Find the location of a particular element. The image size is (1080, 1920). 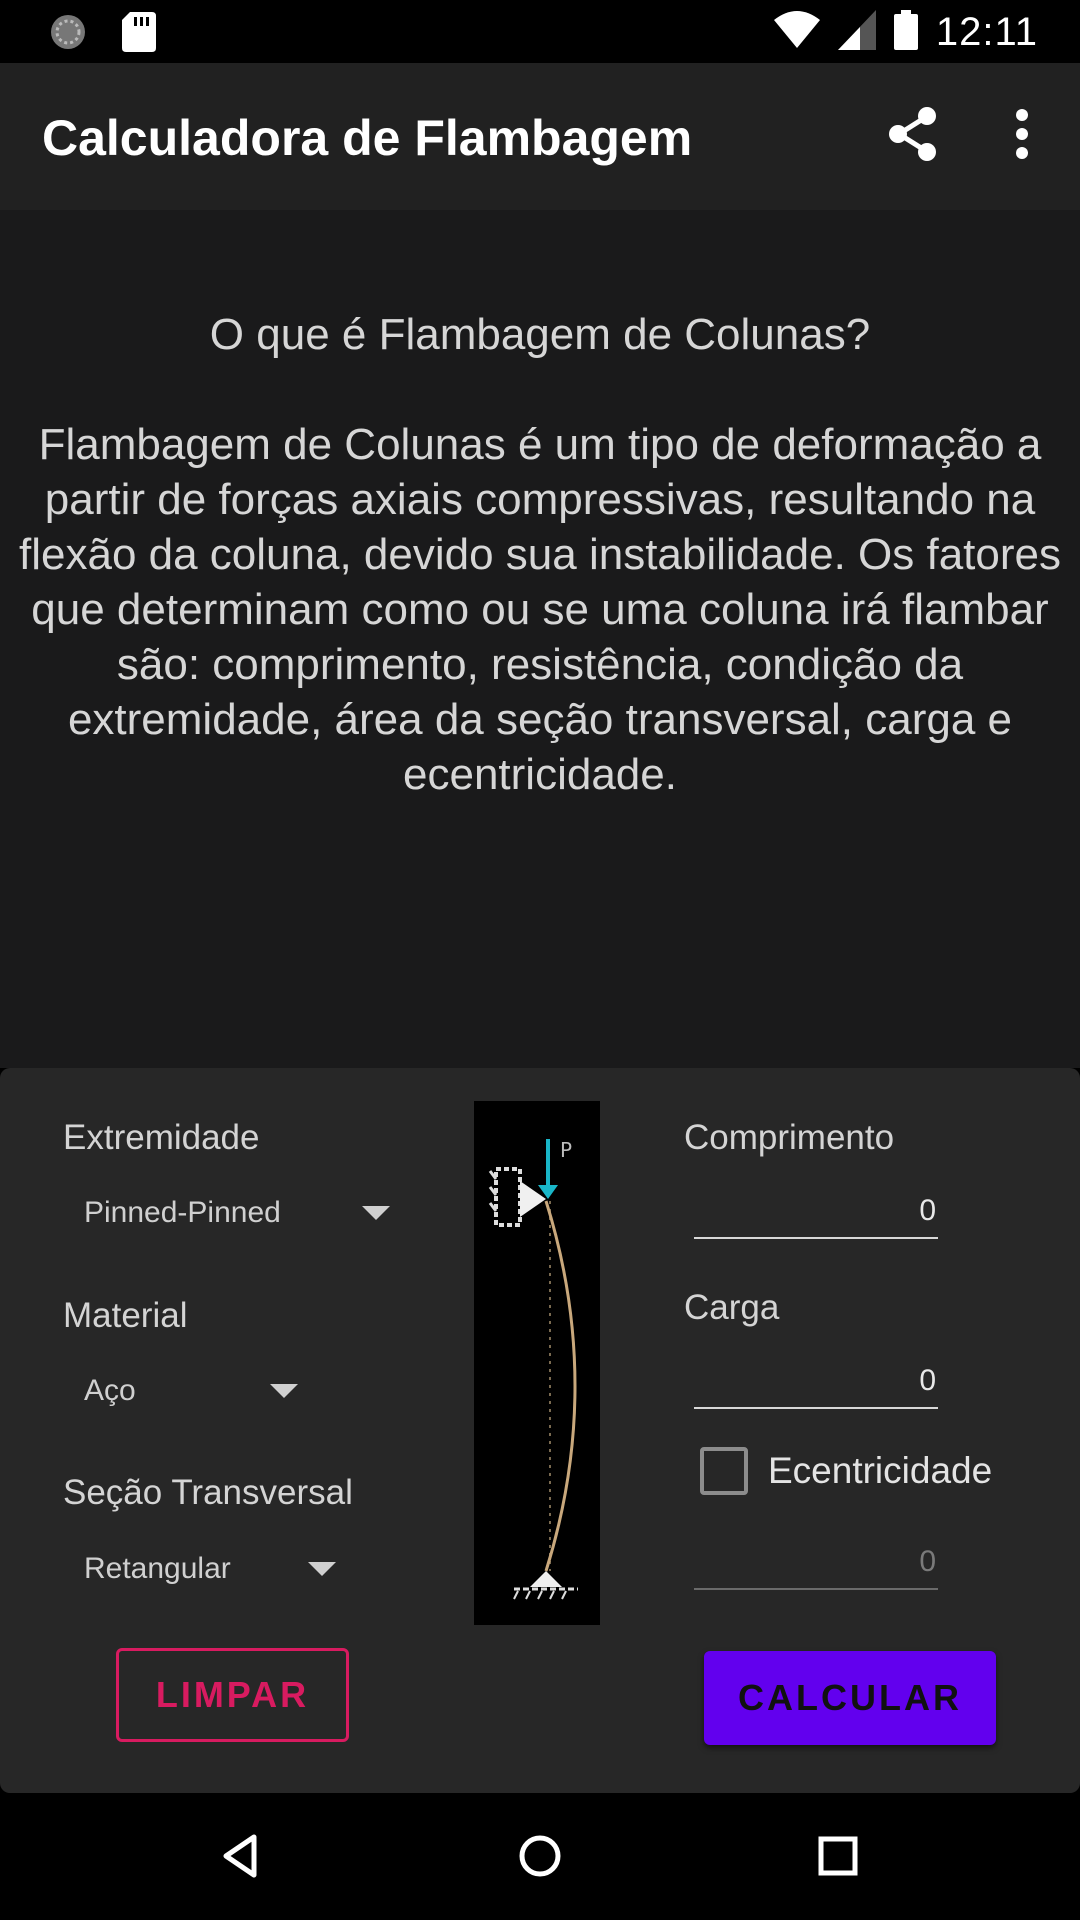

buckling-diagram: P is located at coordinates (537, 1363).